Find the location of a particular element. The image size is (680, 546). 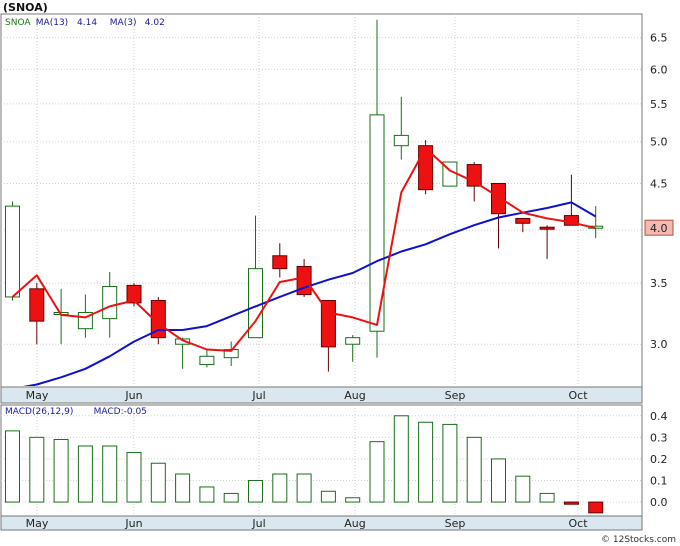

macd-xaxis-band is located at coordinates (321, 523).